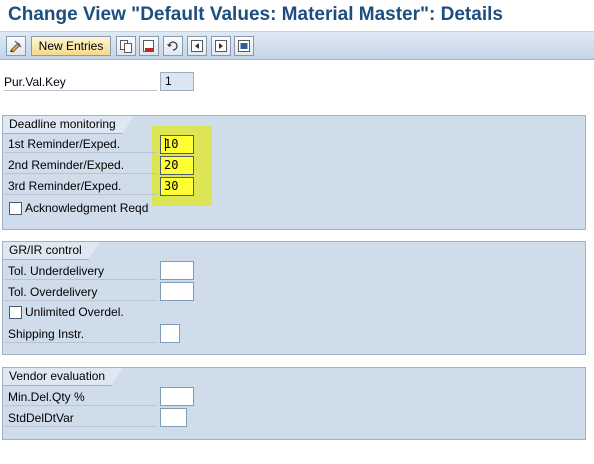 This screenshot has width=594, height=464. I want to click on reminder3-label: 3rd Reminder/Exped., so click(80, 186).